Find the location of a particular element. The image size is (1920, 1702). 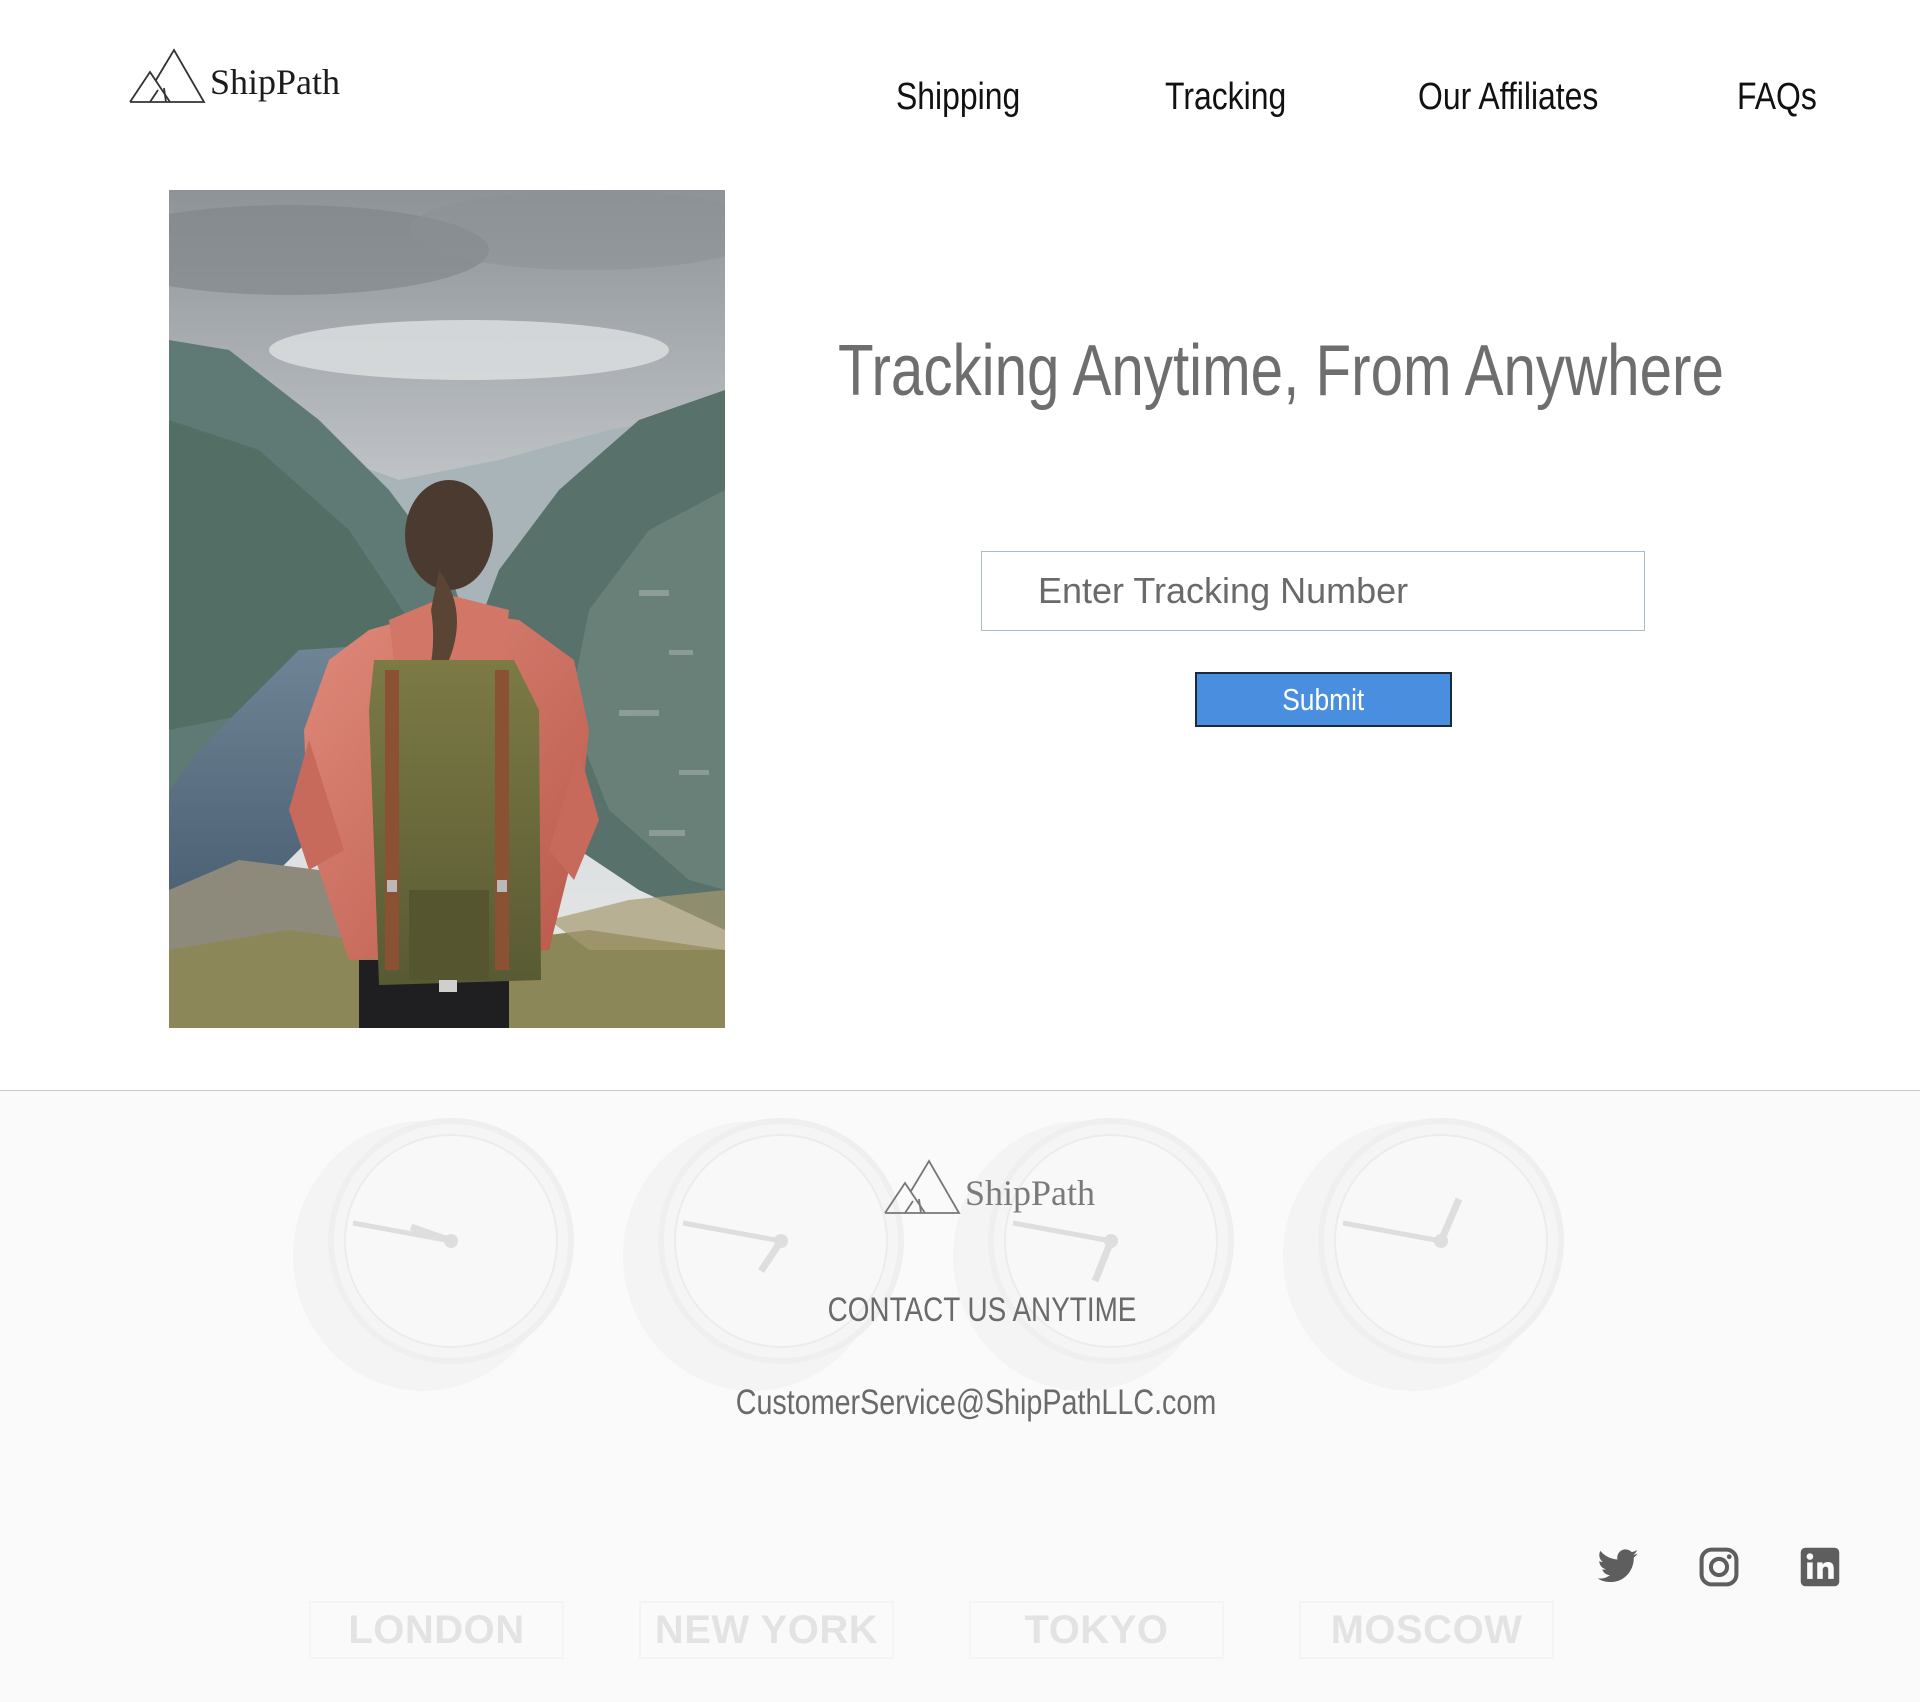

tracking-number-input is located at coordinates (1313, 591).